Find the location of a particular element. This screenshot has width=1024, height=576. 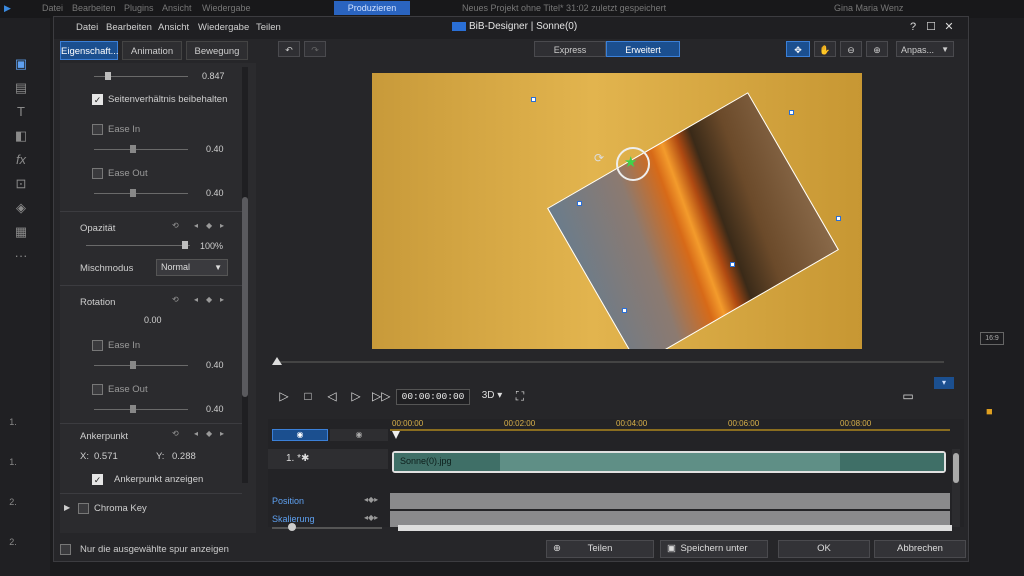

preview-scrubber is located at coordinates (610, 362).